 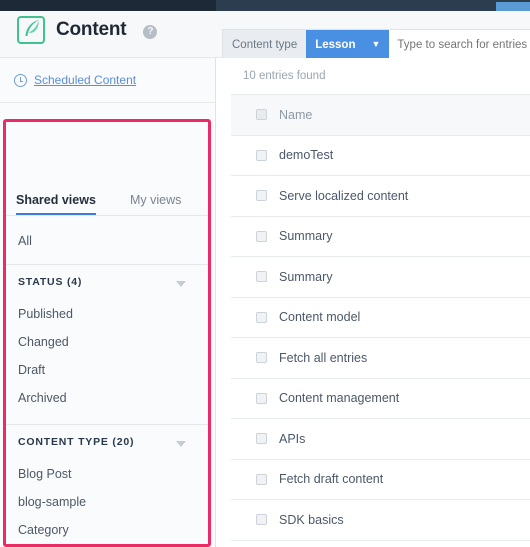 I want to click on scheduled-content-label: Scheduled Content, so click(x=85, y=80).